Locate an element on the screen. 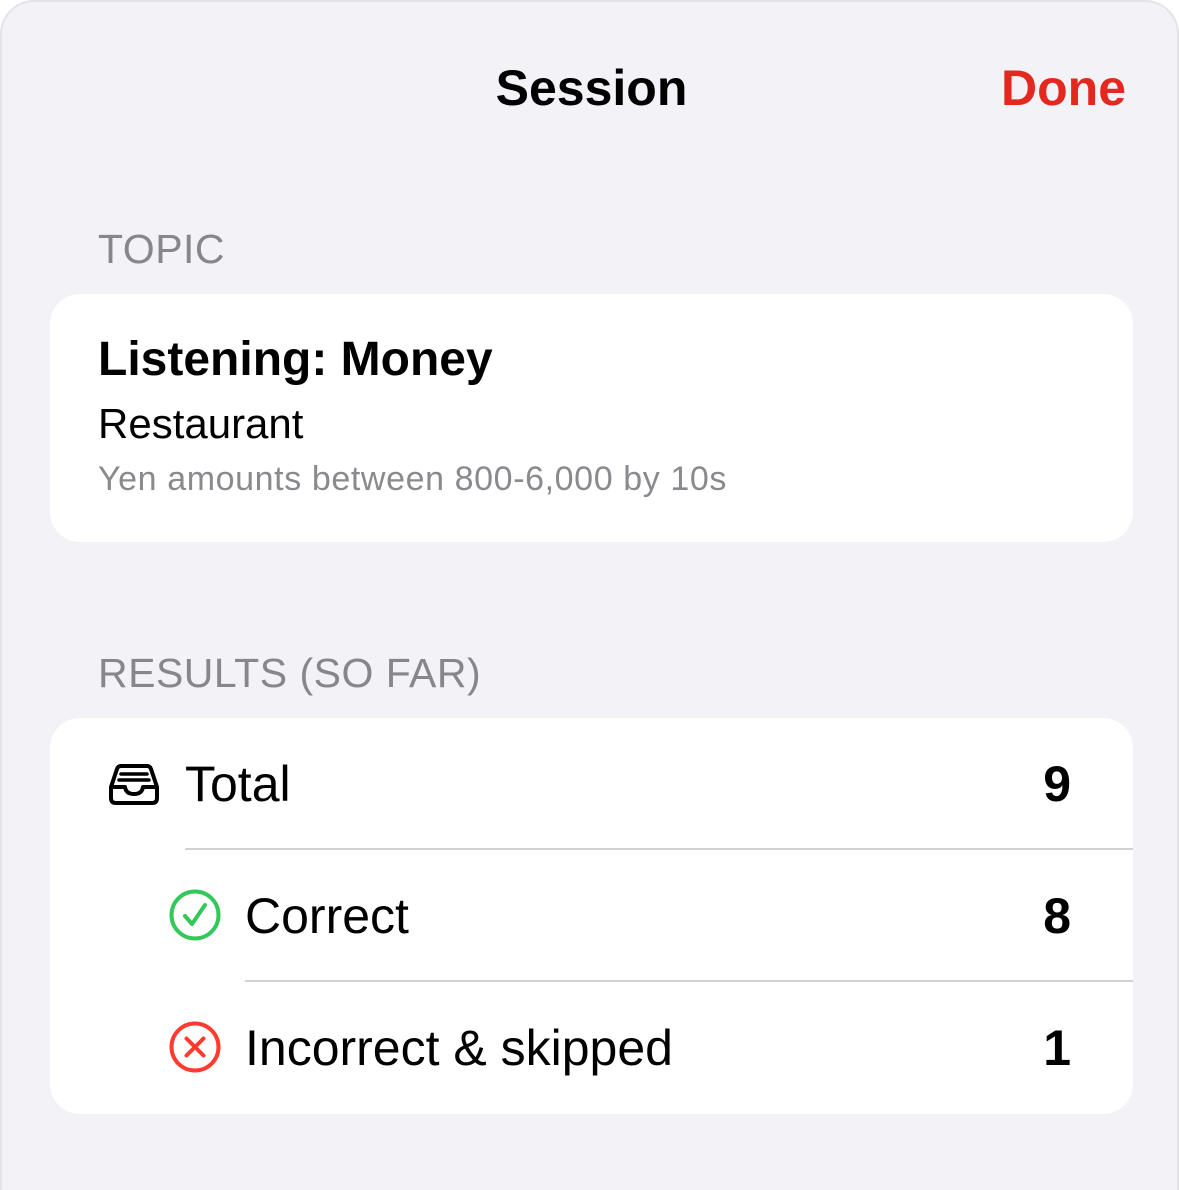 Image resolution: width=1179 pixels, height=1190 pixels. incorrect-label: Incorrect & skipped is located at coordinates (459, 1048).